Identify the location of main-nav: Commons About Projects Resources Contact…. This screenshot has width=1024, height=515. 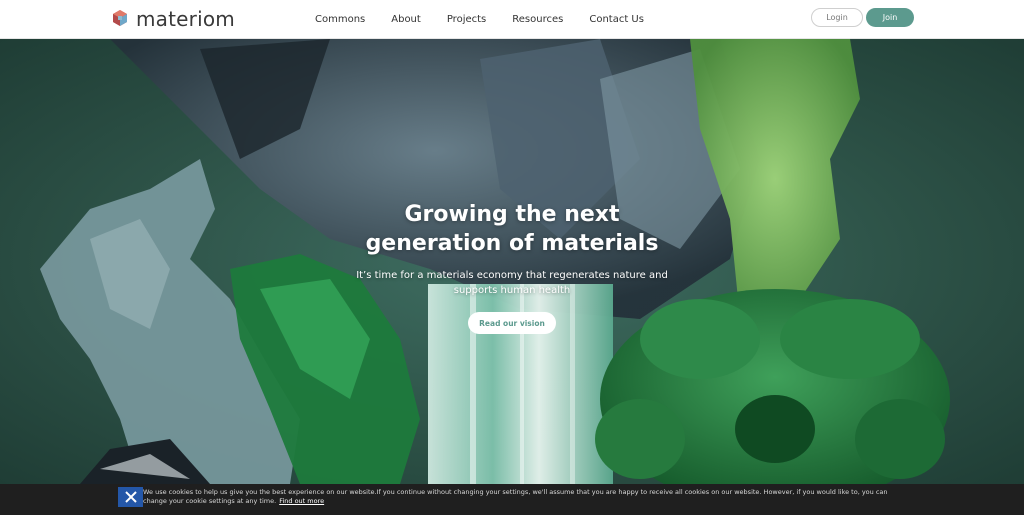
(492, 19).